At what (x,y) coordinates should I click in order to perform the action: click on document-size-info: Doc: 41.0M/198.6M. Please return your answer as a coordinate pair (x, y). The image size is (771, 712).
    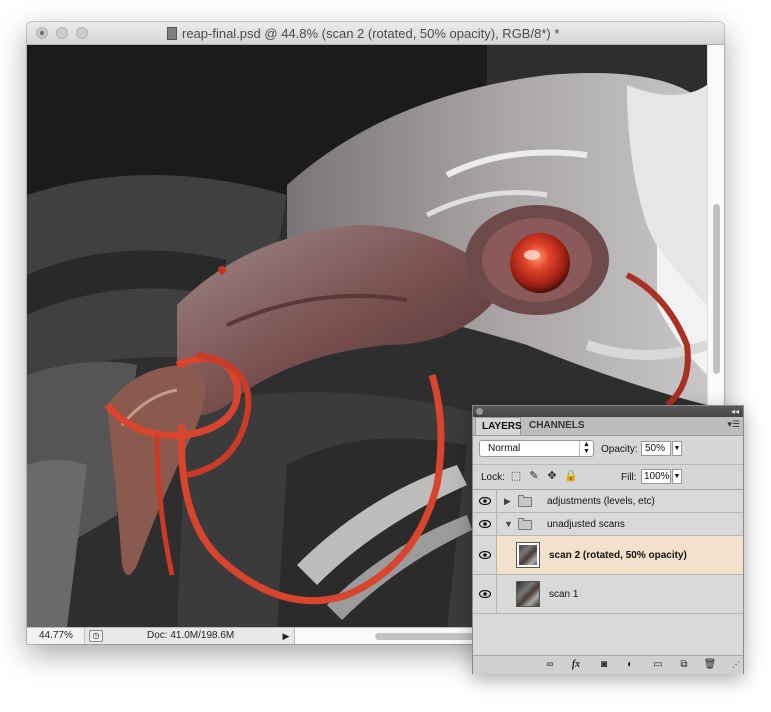
    Looking at the image, I should click on (191, 635).